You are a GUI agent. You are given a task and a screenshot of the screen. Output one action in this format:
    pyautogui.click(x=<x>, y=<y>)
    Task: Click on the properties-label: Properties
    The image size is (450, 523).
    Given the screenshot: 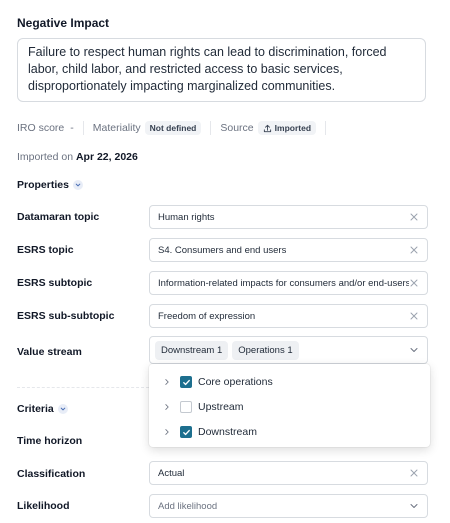 What is the action you would take?
    pyautogui.click(x=43, y=185)
    